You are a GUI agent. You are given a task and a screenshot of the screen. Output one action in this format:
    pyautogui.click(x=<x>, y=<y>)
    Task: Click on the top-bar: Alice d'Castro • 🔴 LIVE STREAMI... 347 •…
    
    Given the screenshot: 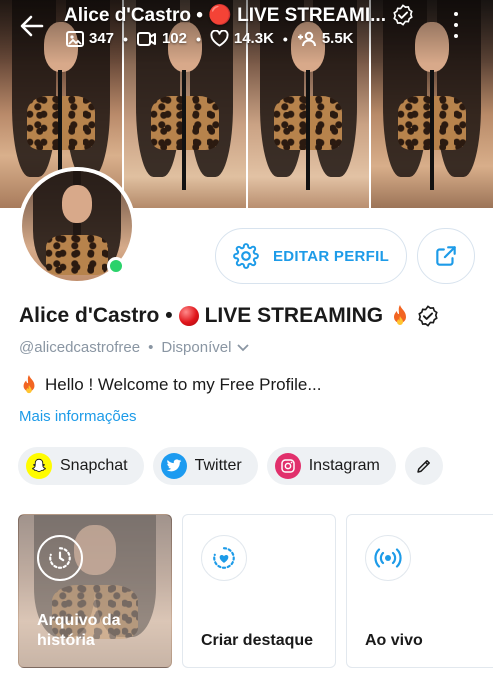 What is the action you would take?
    pyautogui.click(x=246, y=30)
    